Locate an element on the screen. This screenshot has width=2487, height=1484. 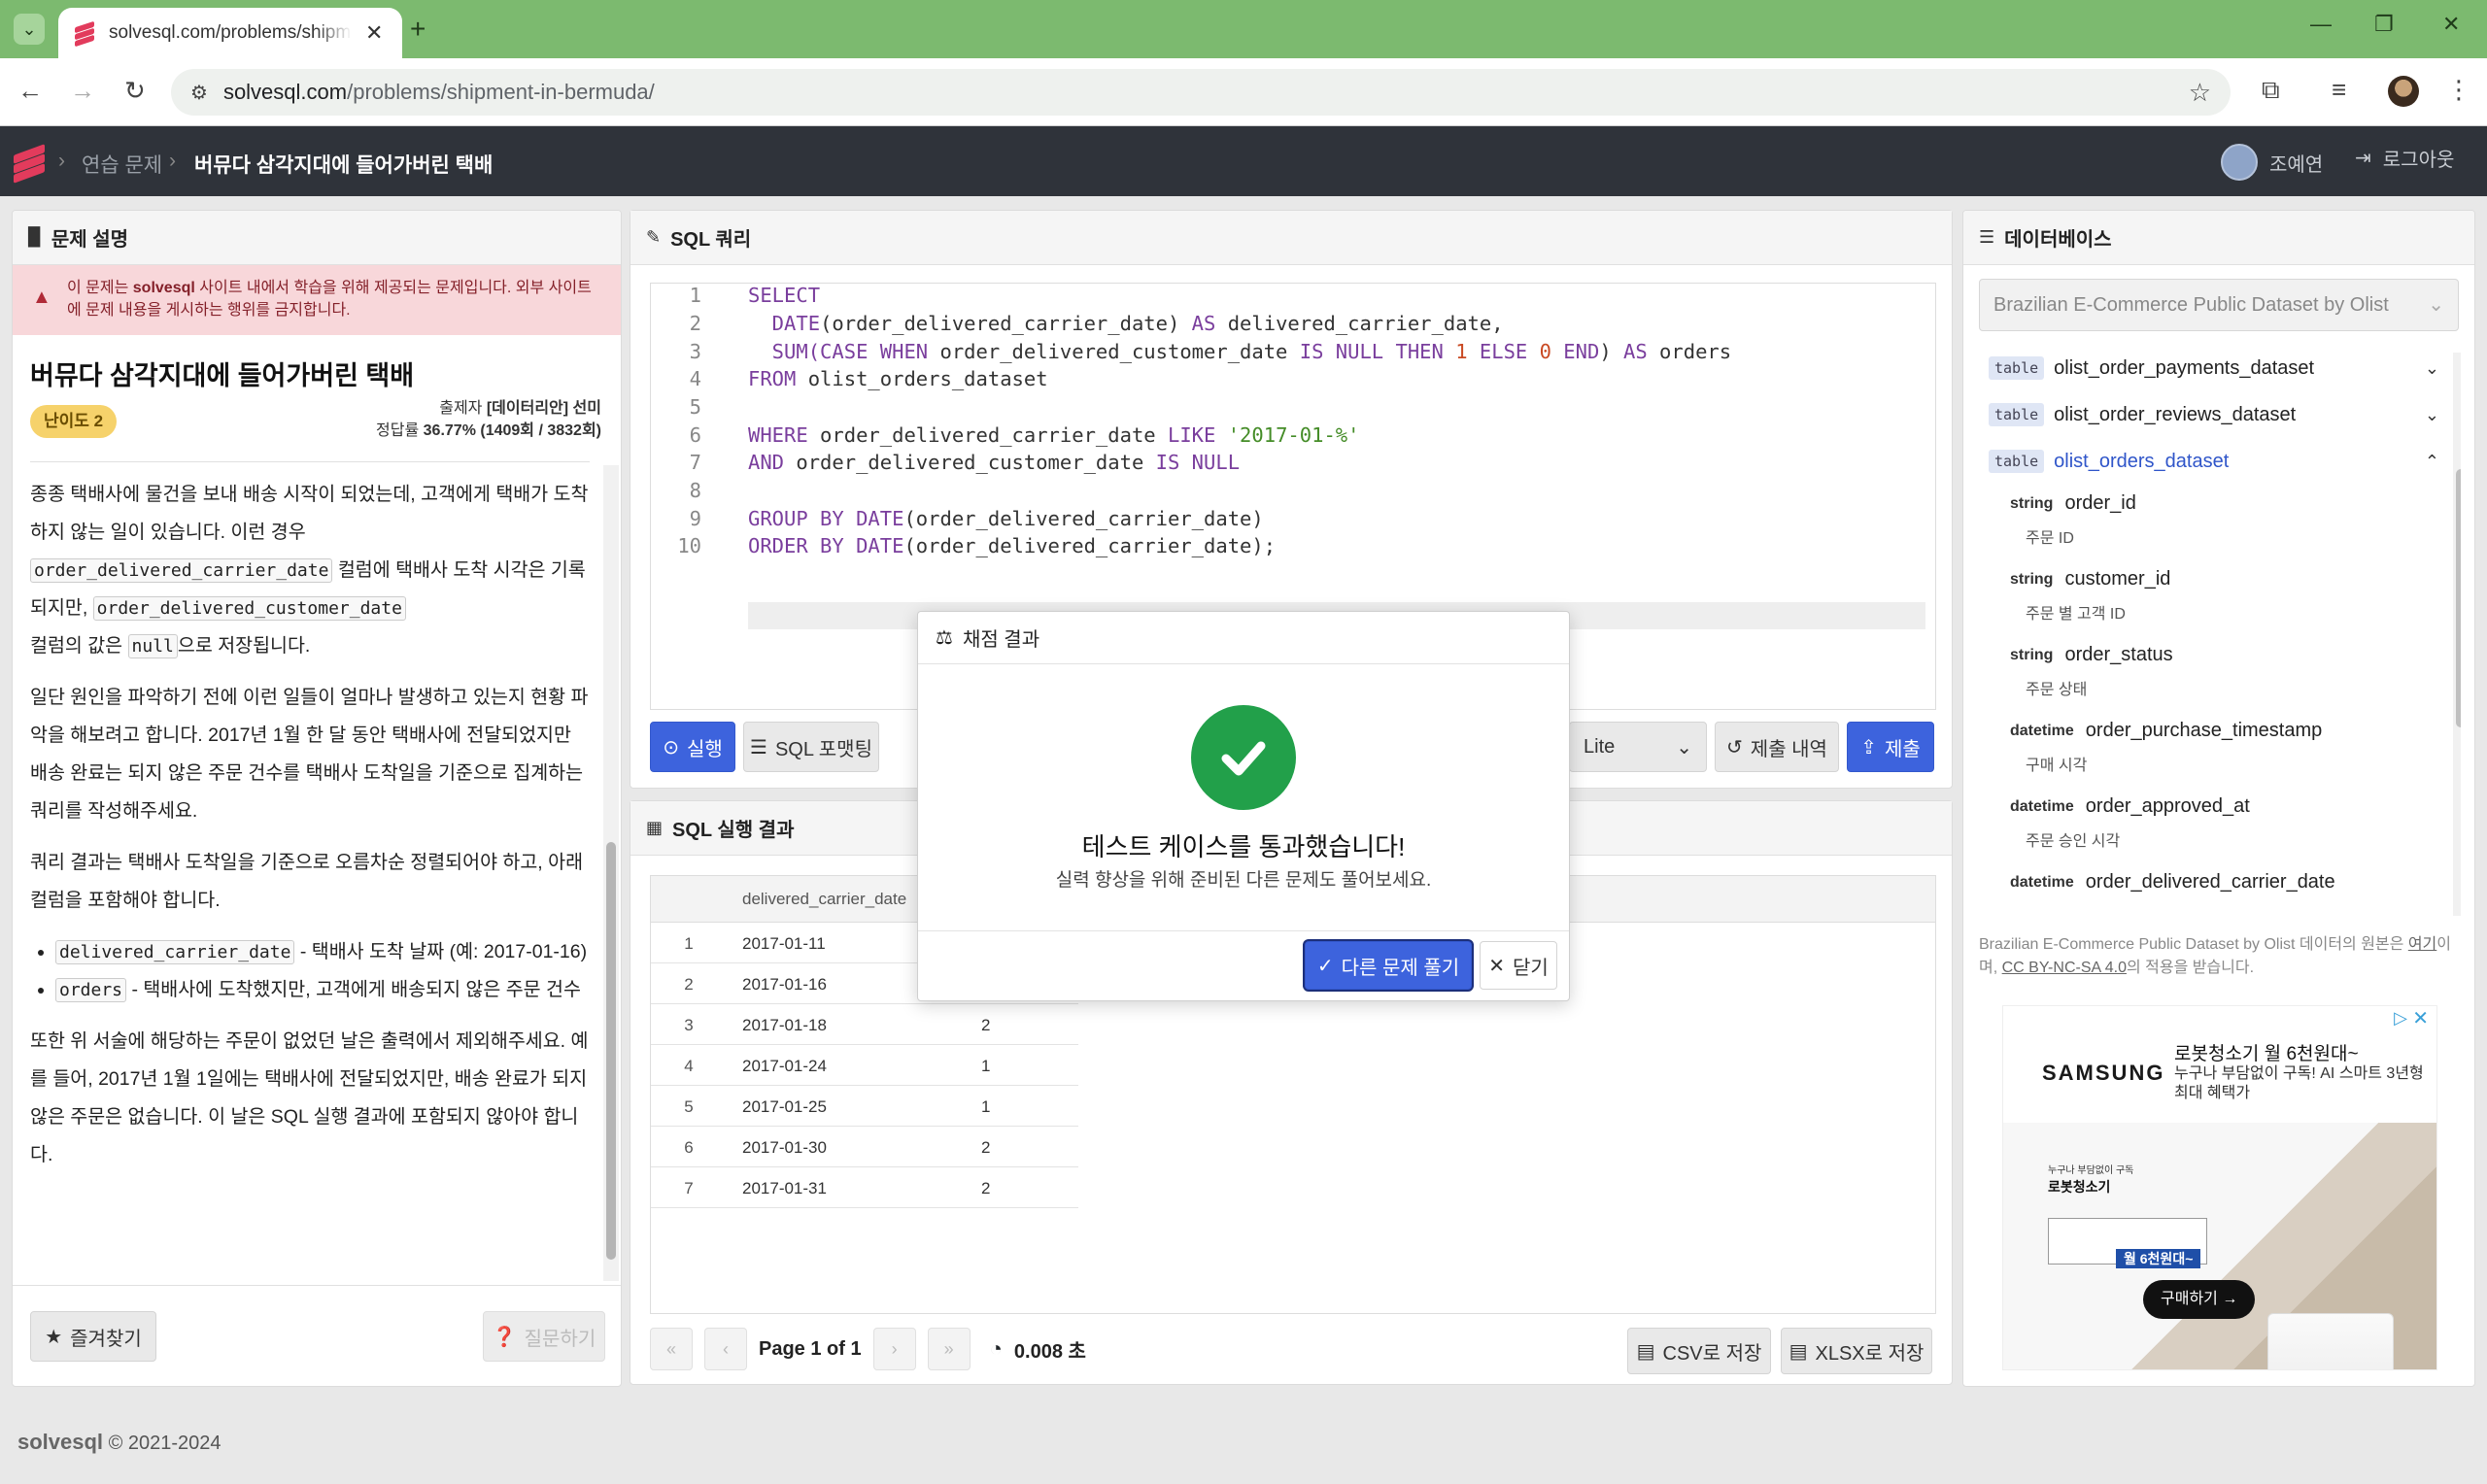
solvesql-favicon-icon is located at coordinates (84, 34).